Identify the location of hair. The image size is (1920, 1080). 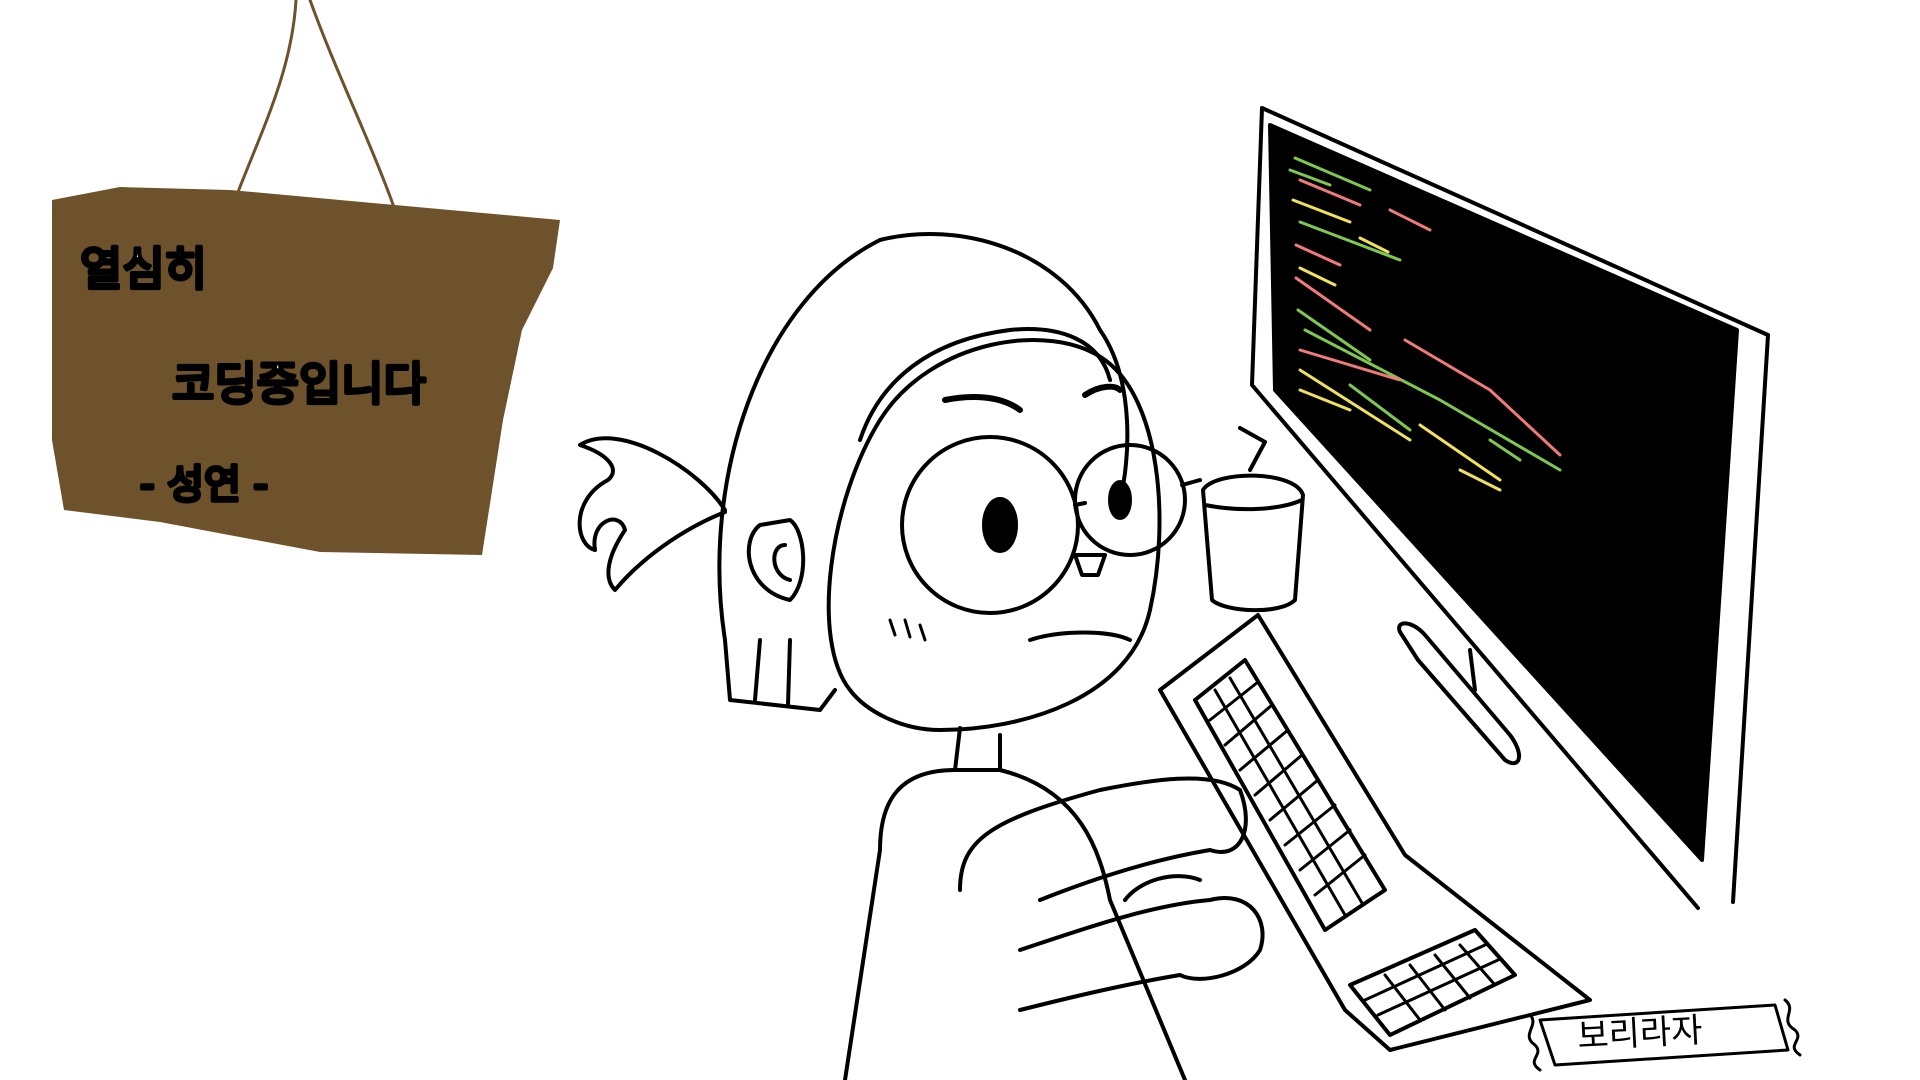
(923, 437).